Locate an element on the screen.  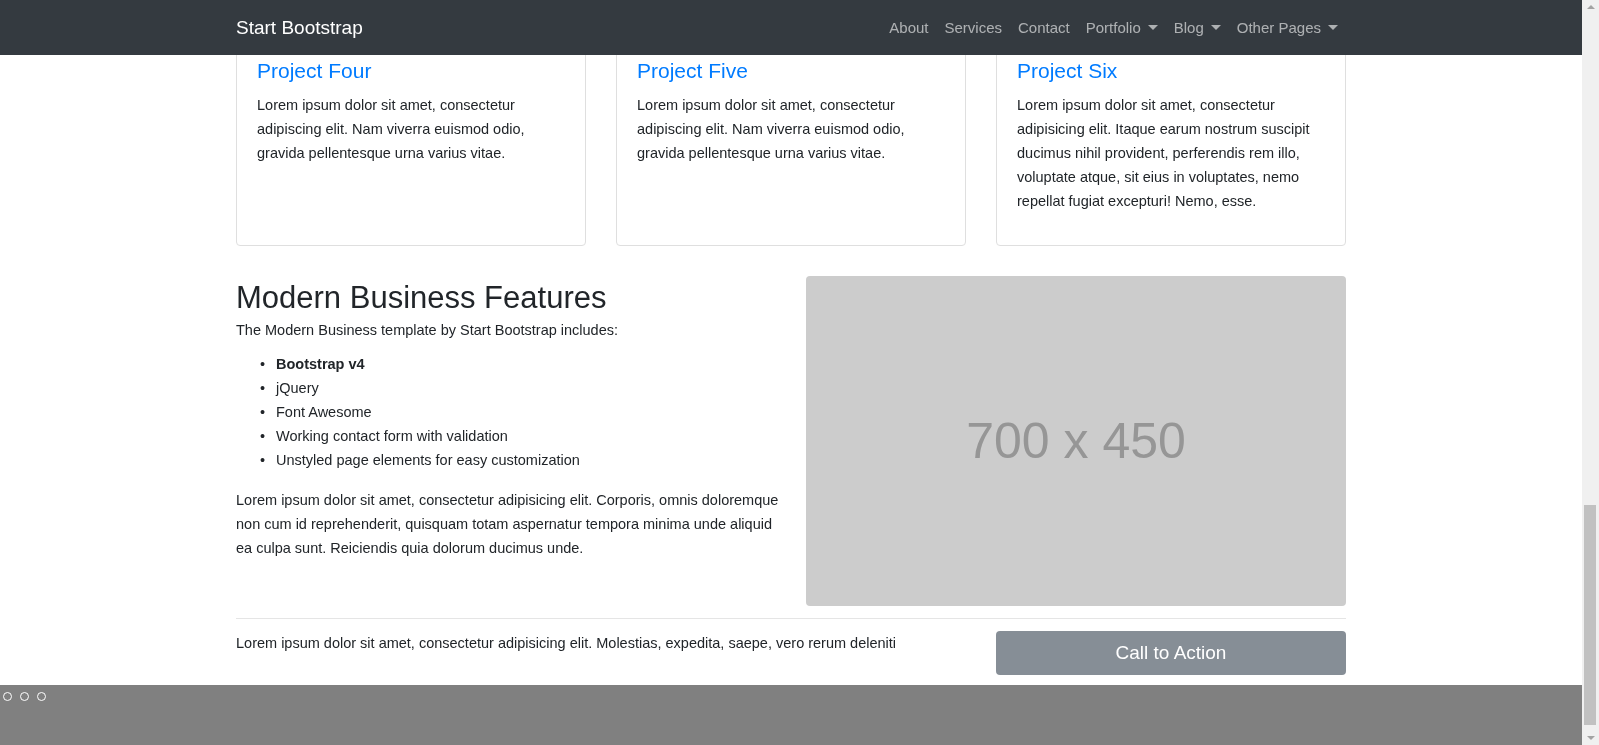
card-title: Project Six is located at coordinates (1067, 71).